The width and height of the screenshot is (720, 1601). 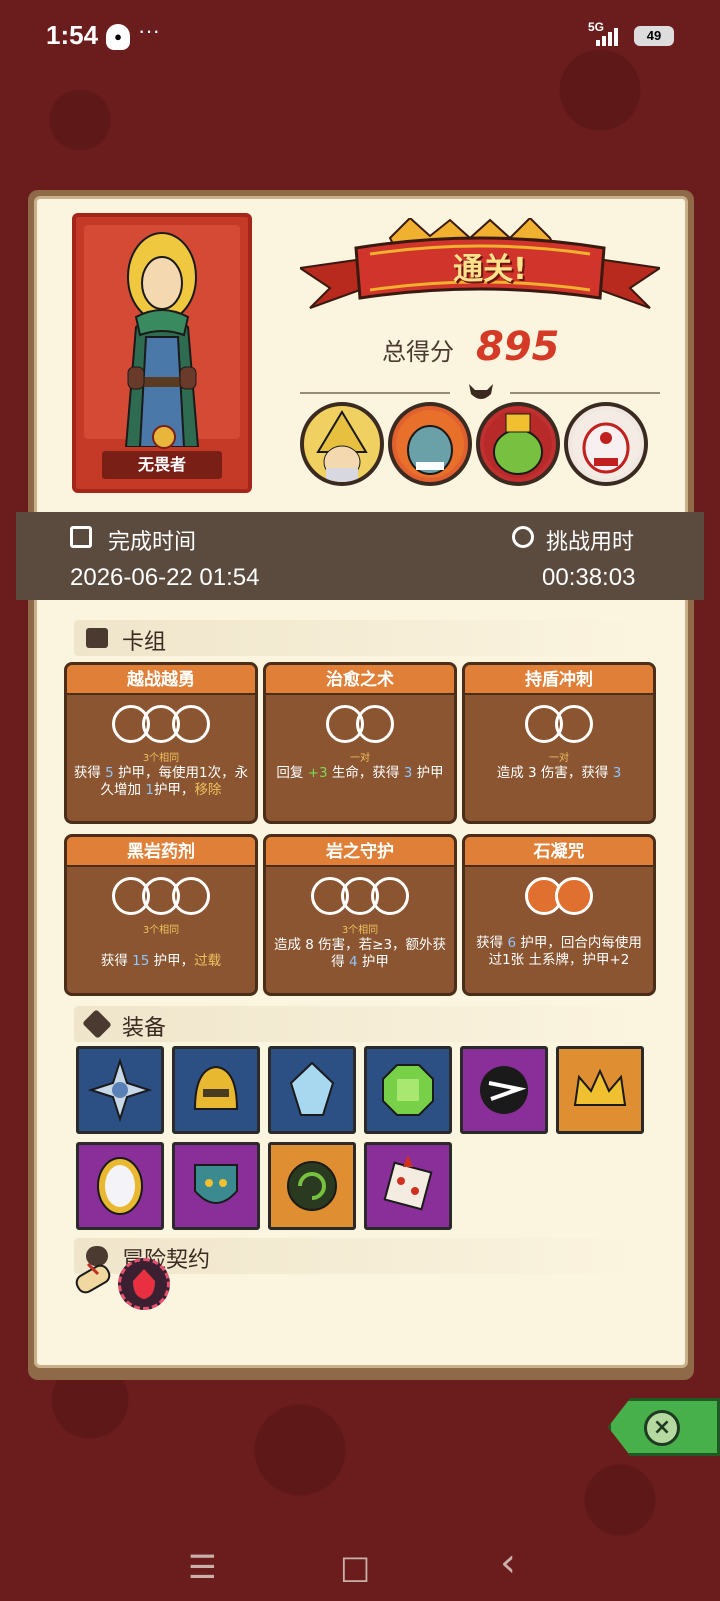 I want to click on card-title: 持盾冲刺, so click(x=559, y=680).